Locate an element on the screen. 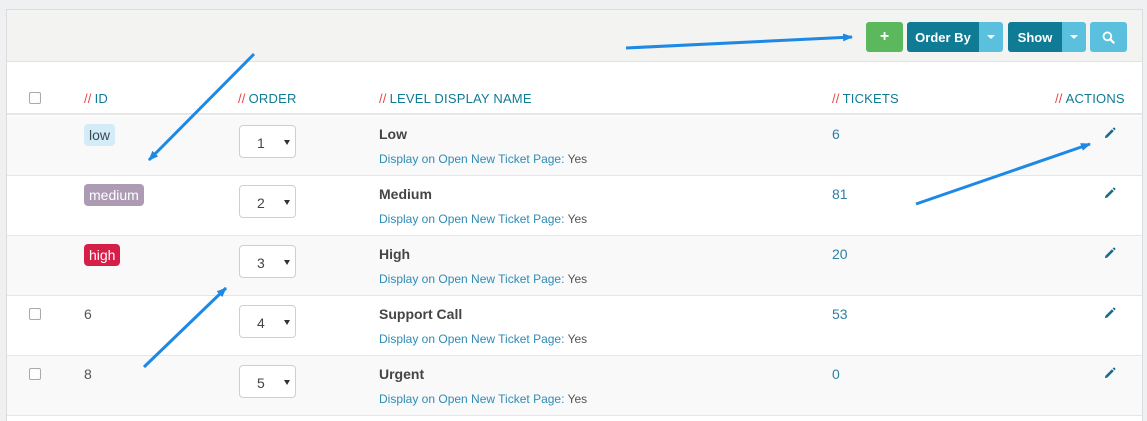 The image size is (1147, 421). search-button is located at coordinates (1108, 37).